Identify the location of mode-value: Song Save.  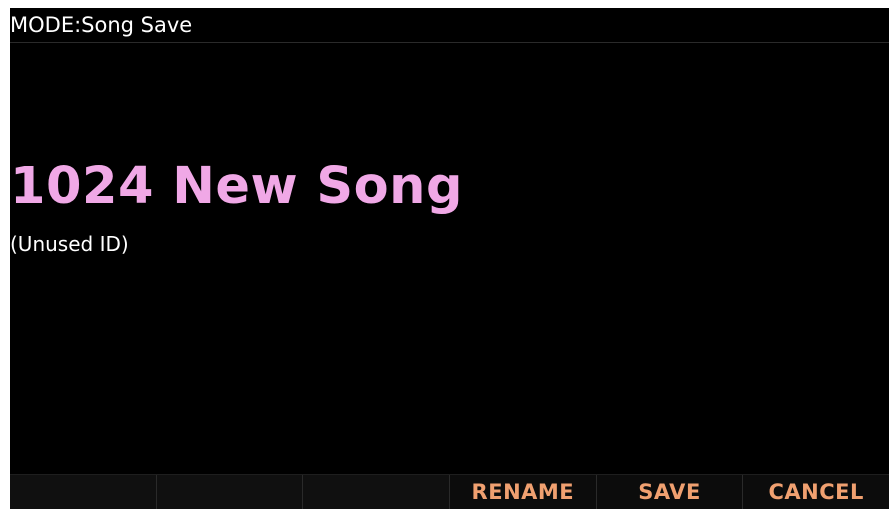
(137, 25).